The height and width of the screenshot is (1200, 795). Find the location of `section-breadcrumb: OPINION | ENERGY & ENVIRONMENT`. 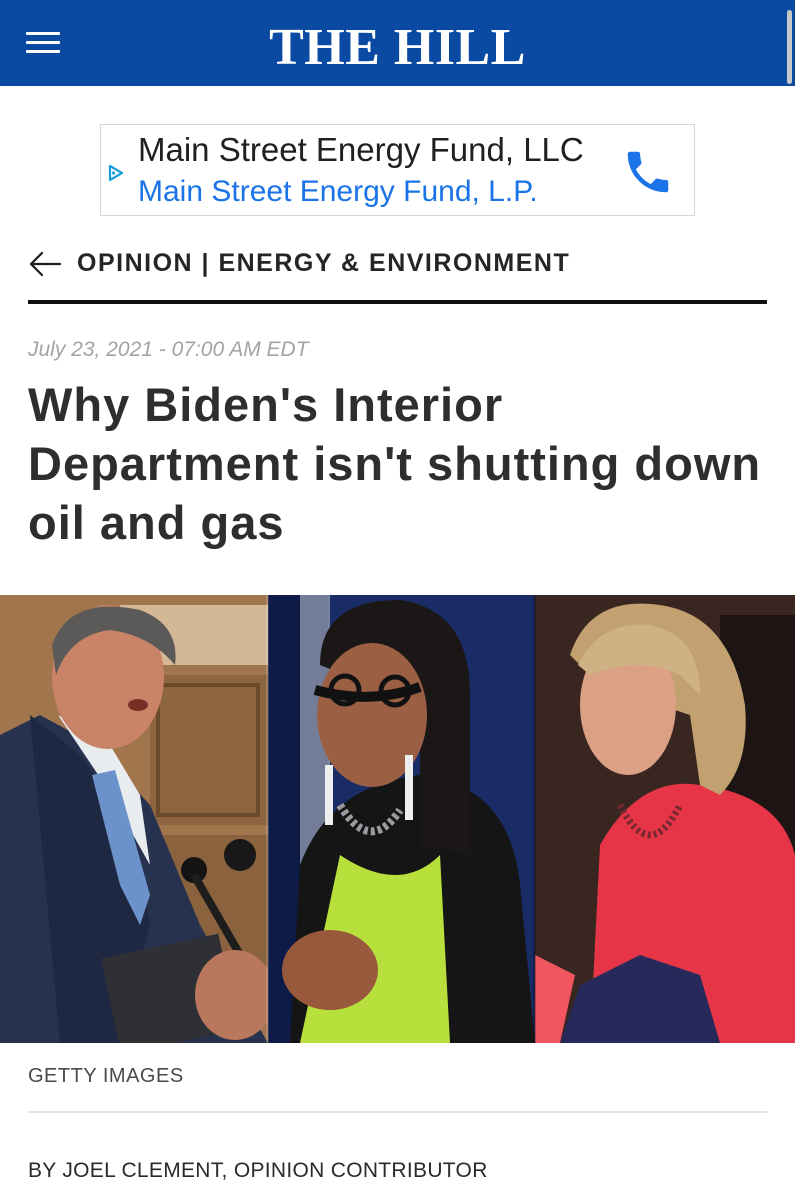

section-breadcrumb: OPINION | ENERGY & ENVIRONMENT is located at coordinates (323, 263).